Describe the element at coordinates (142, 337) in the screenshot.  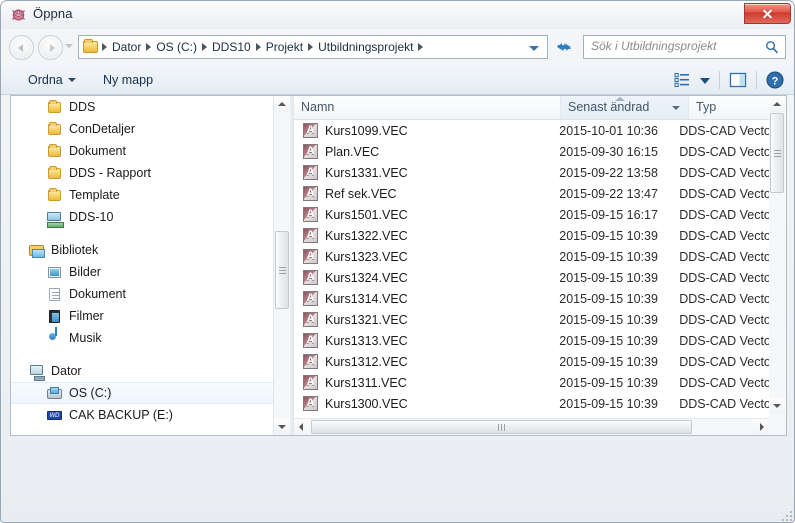
I see `tree-item-musik: Musik` at that location.